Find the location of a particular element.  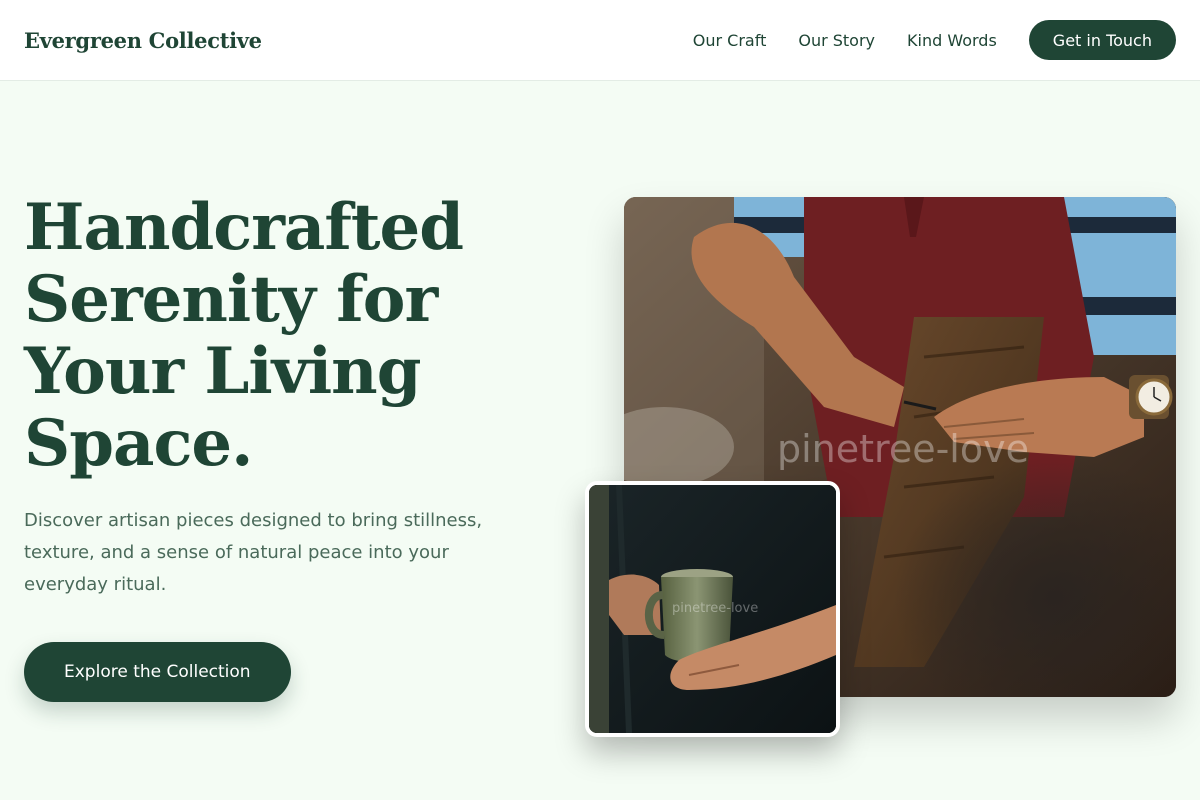

logo: Evergreen Collective is located at coordinates (143, 40).